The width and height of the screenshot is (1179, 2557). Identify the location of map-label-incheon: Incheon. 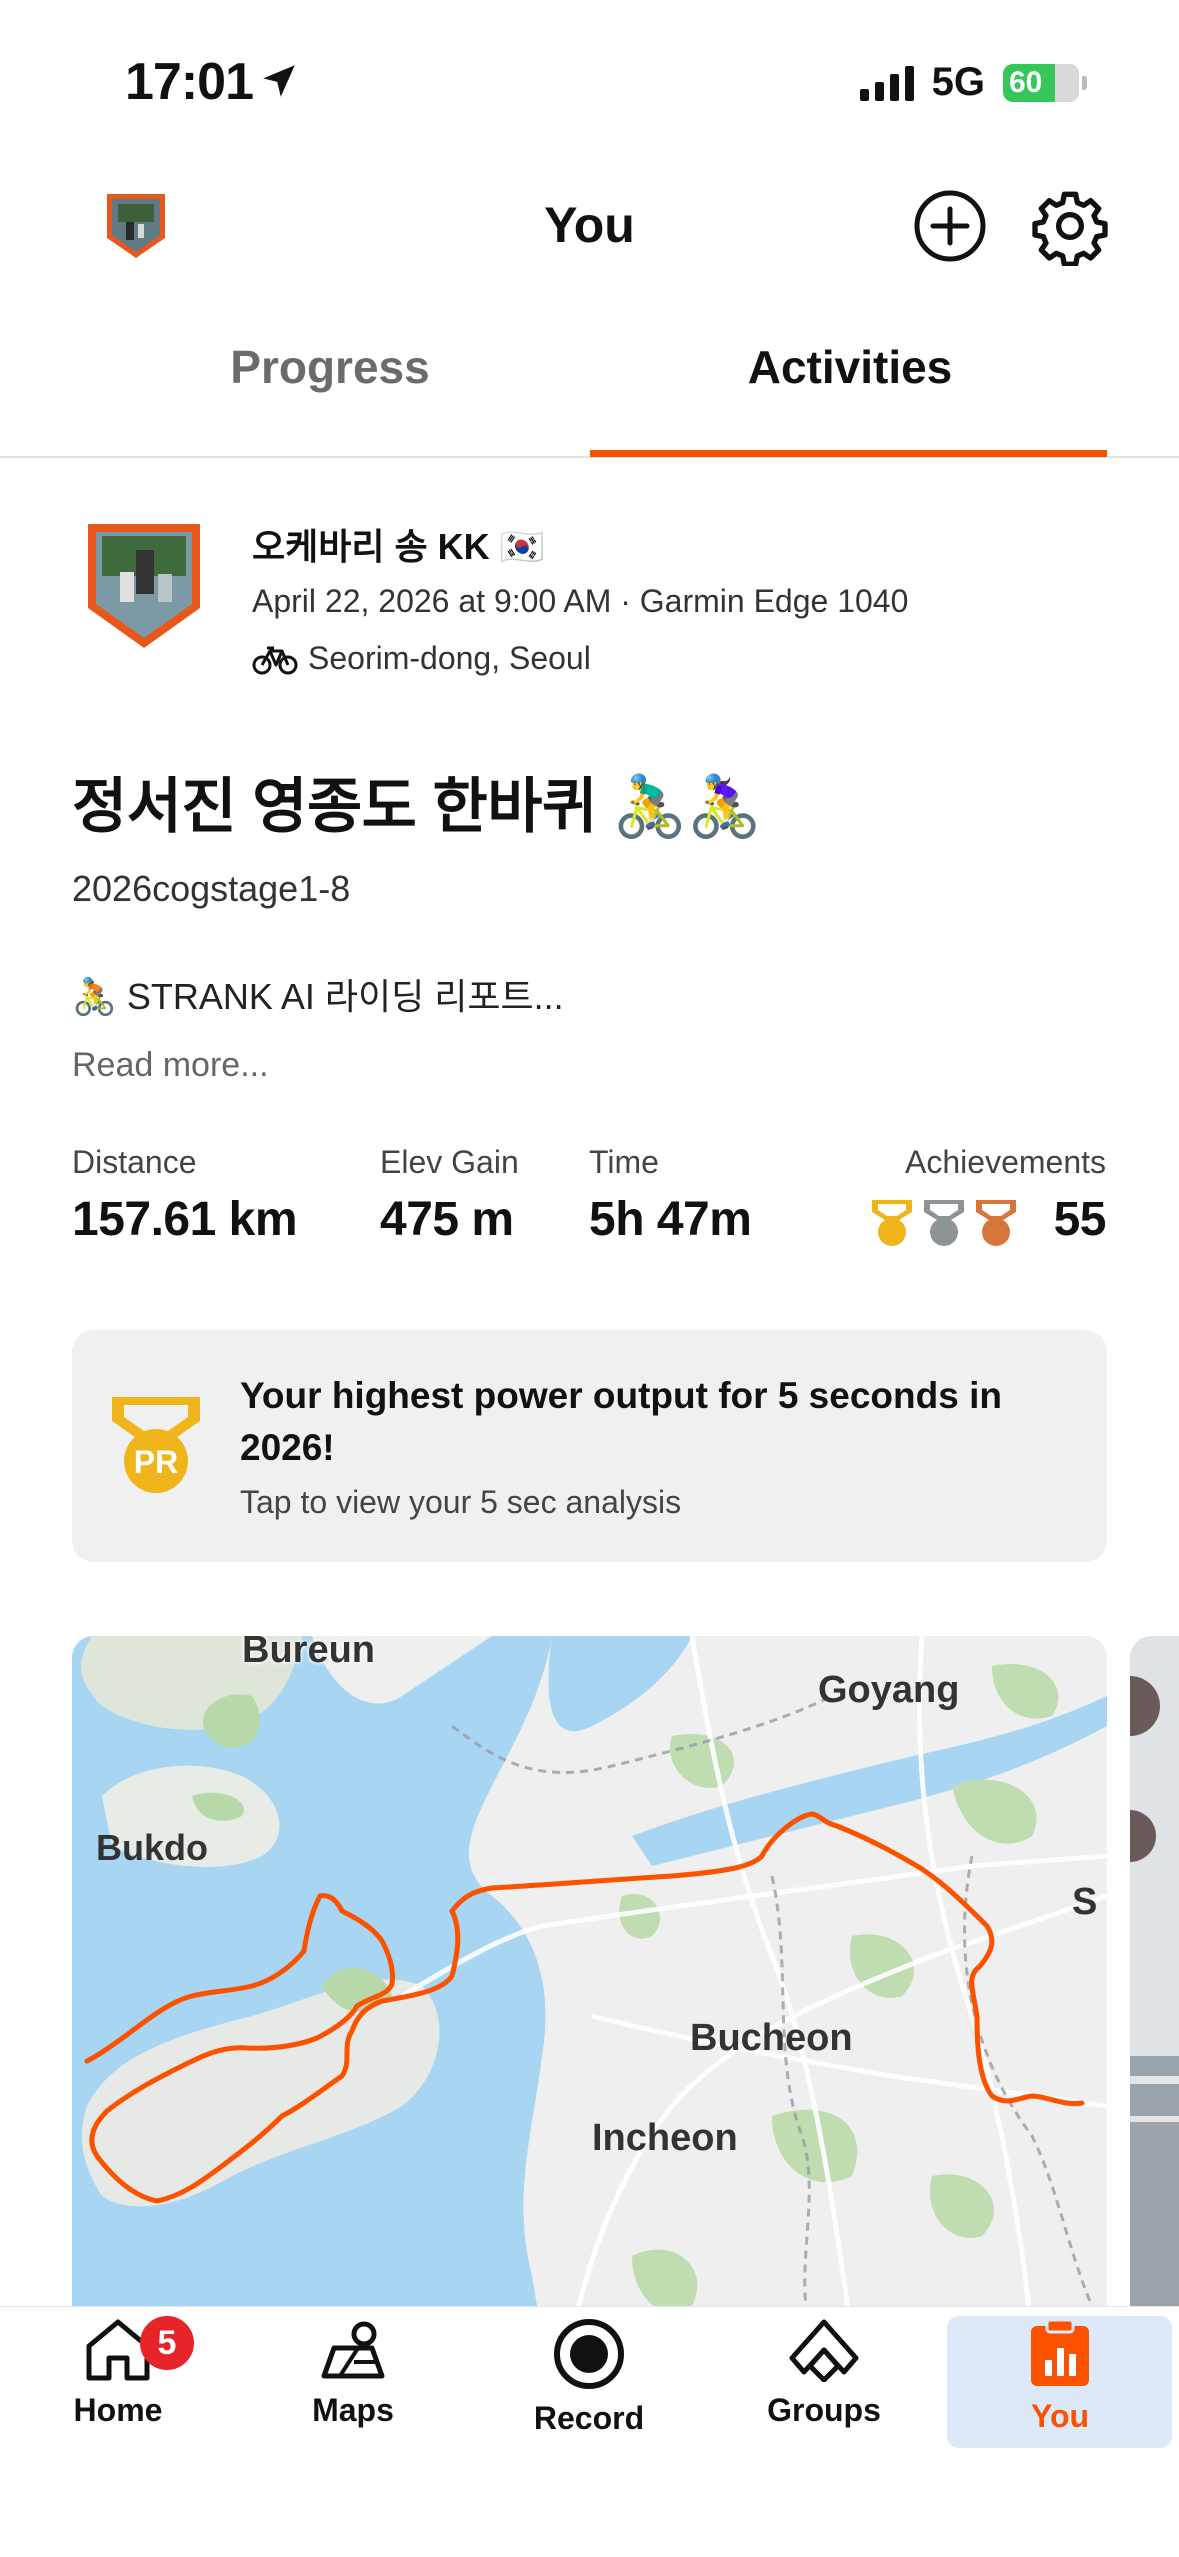
(665, 2138).